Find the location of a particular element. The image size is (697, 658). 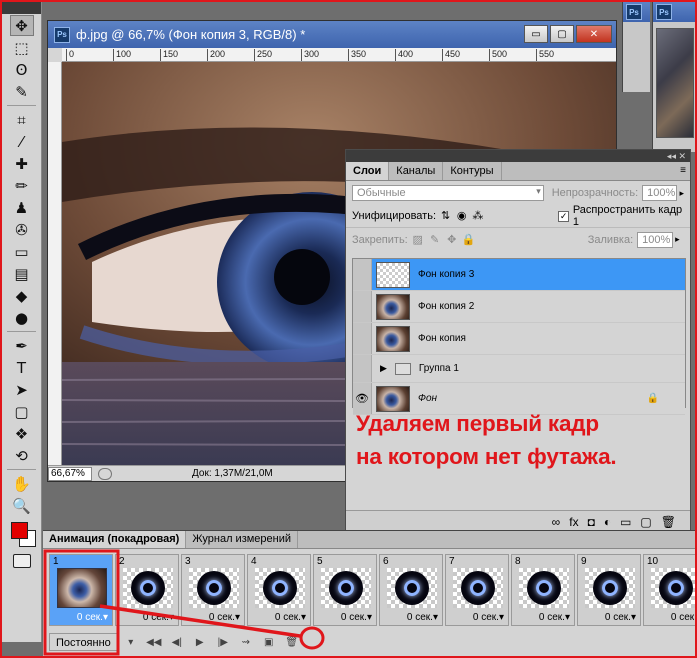

type-tool: T is located at coordinates (22, 367).